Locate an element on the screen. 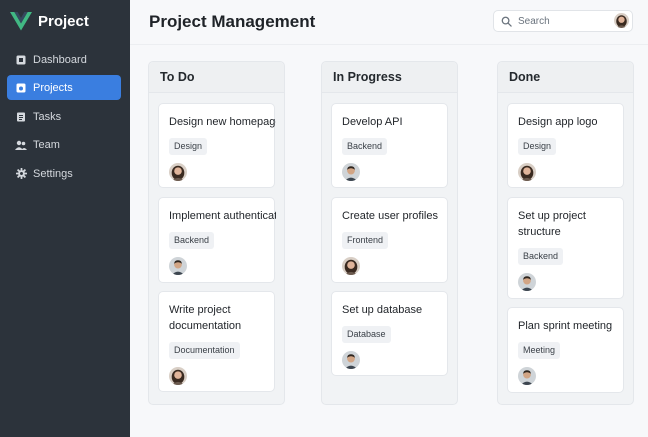 The height and width of the screenshot is (437, 648). sidebar-item-label: Tasks is located at coordinates (47, 116).